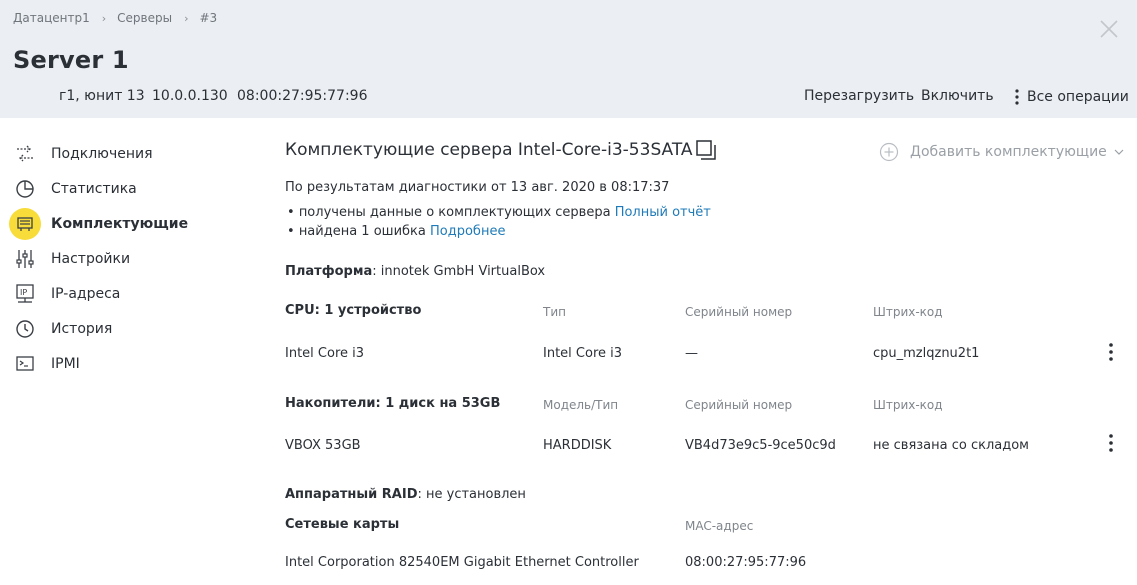 The image size is (1137, 585). I want to click on storage-heading: Накопители: 1 диск на 53GB, so click(393, 403).